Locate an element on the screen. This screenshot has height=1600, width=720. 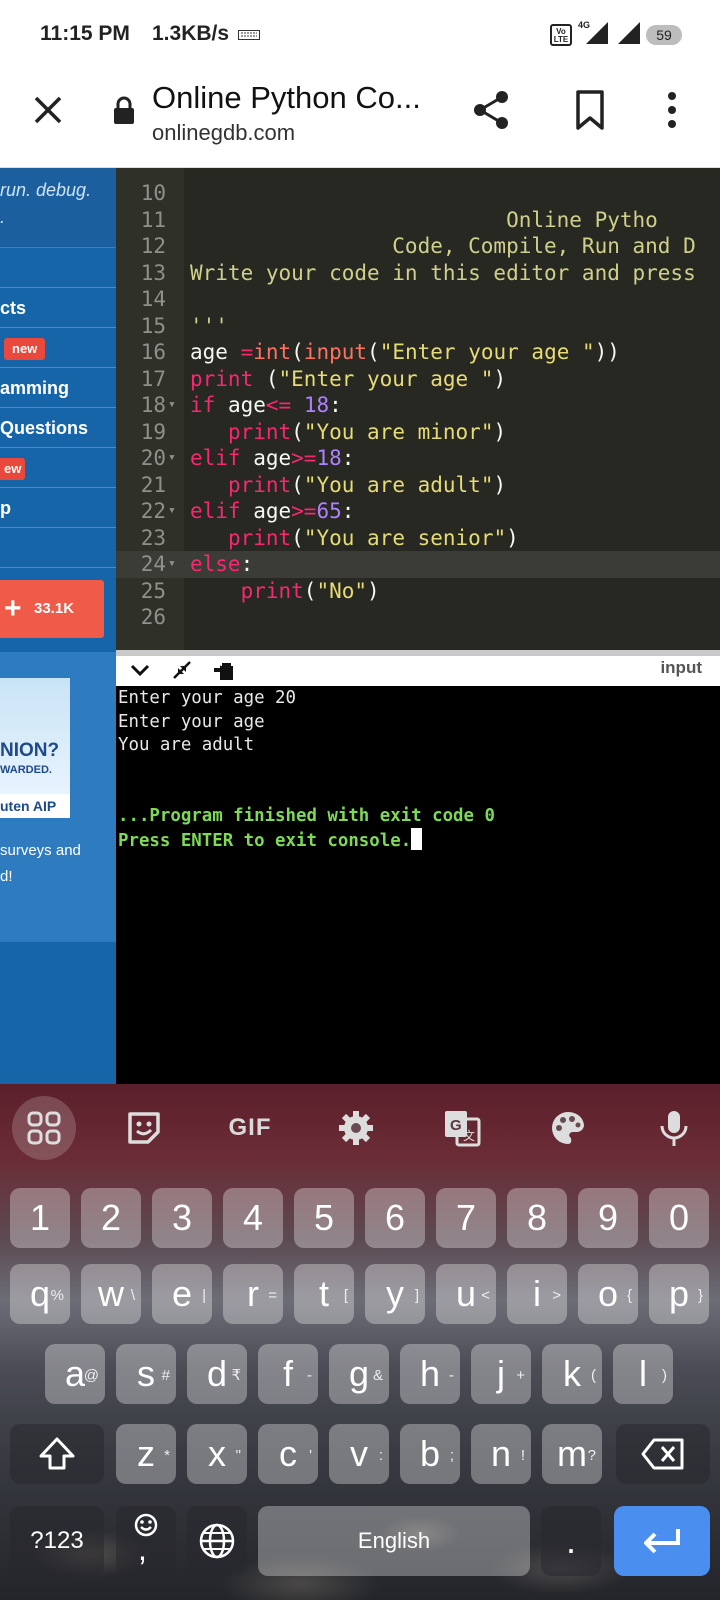
code-line: 11 Online Pytho is located at coordinates (418, 220).